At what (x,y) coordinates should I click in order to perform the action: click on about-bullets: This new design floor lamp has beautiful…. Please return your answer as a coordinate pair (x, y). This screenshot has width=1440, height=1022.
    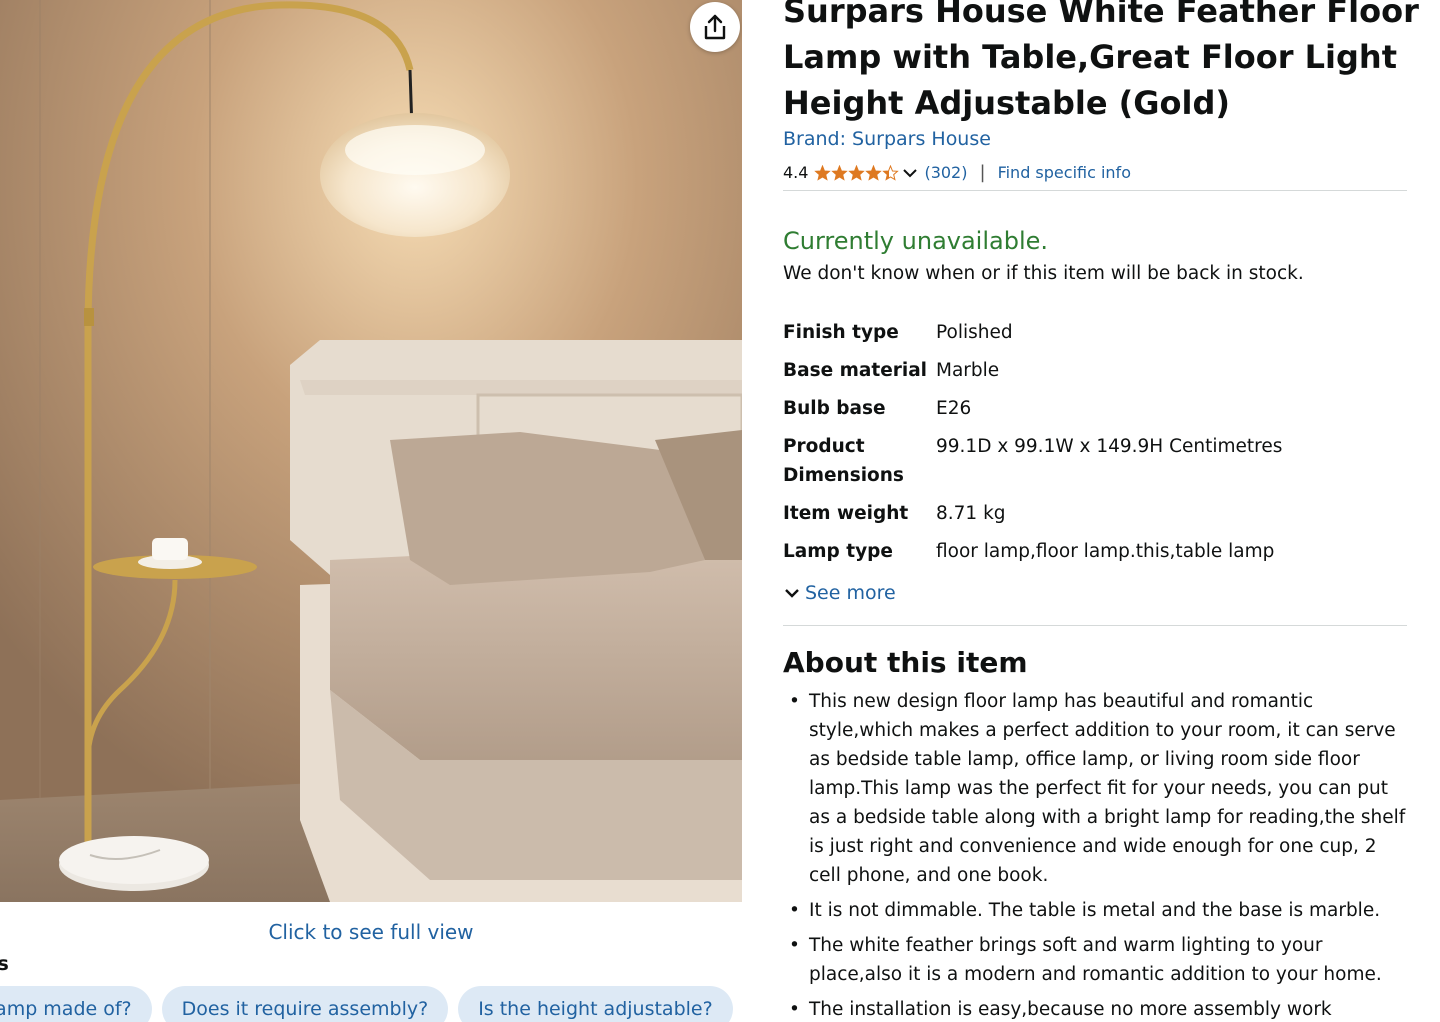
    Looking at the image, I should click on (1098, 854).